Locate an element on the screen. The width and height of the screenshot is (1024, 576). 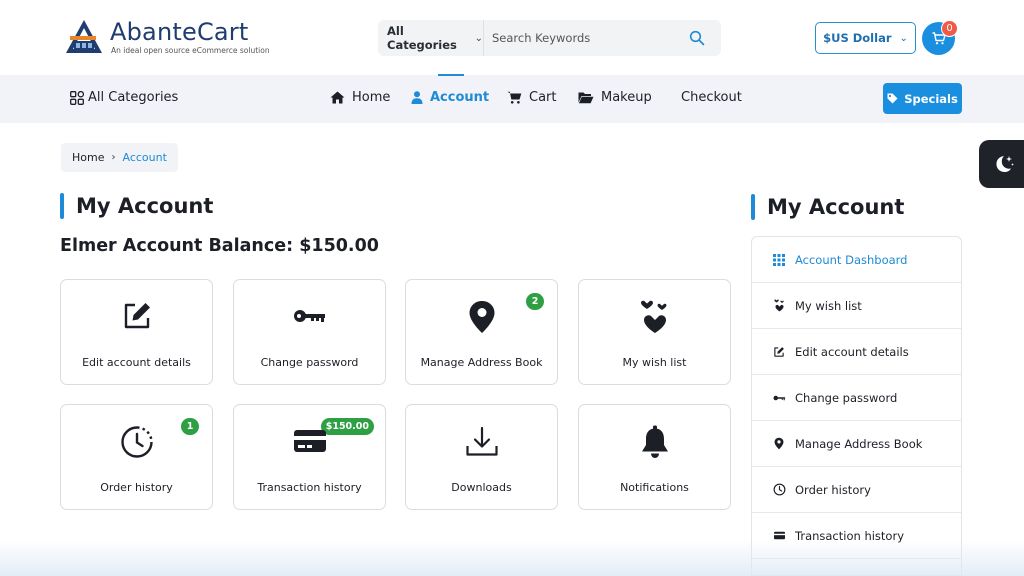
sidebar-item-label: Account Dashboard is located at coordinates (851, 259).